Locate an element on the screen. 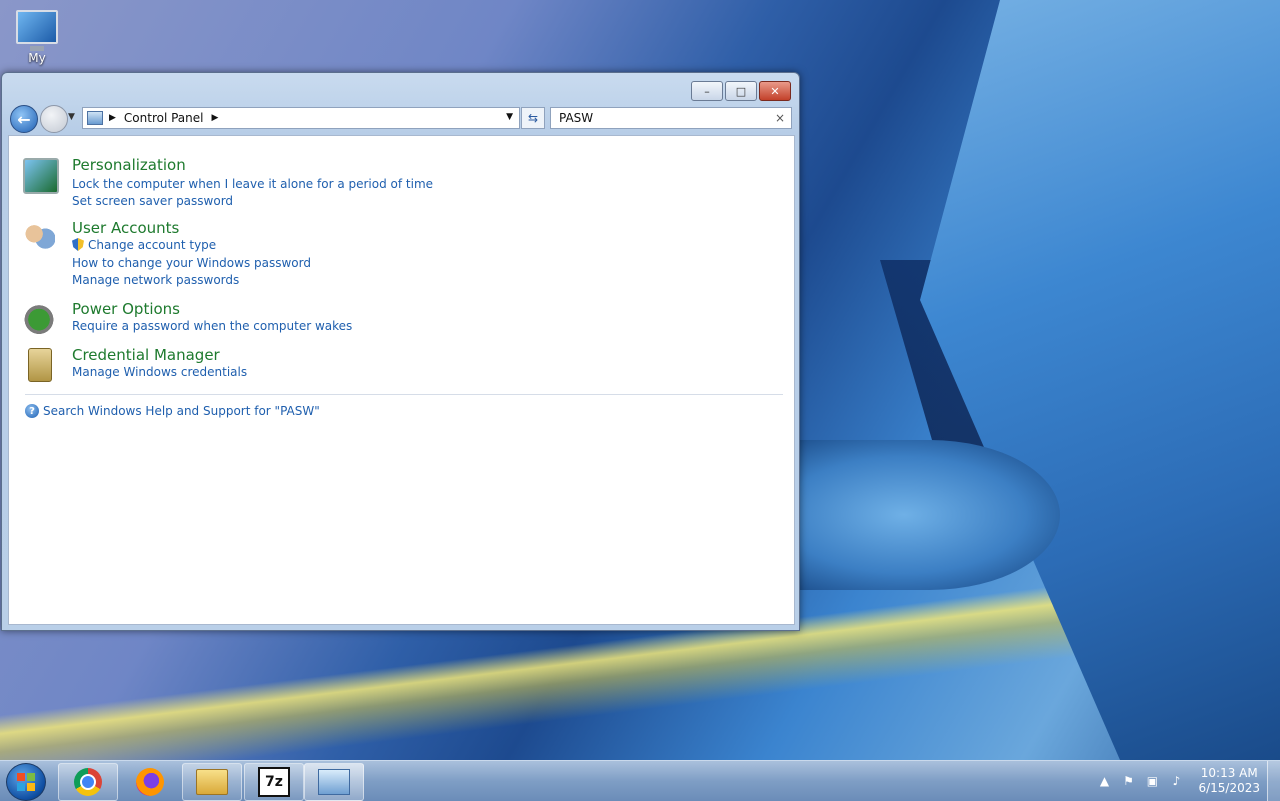 The width and height of the screenshot is (1280, 801). credential-manager-icon is located at coordinates (40, 365).